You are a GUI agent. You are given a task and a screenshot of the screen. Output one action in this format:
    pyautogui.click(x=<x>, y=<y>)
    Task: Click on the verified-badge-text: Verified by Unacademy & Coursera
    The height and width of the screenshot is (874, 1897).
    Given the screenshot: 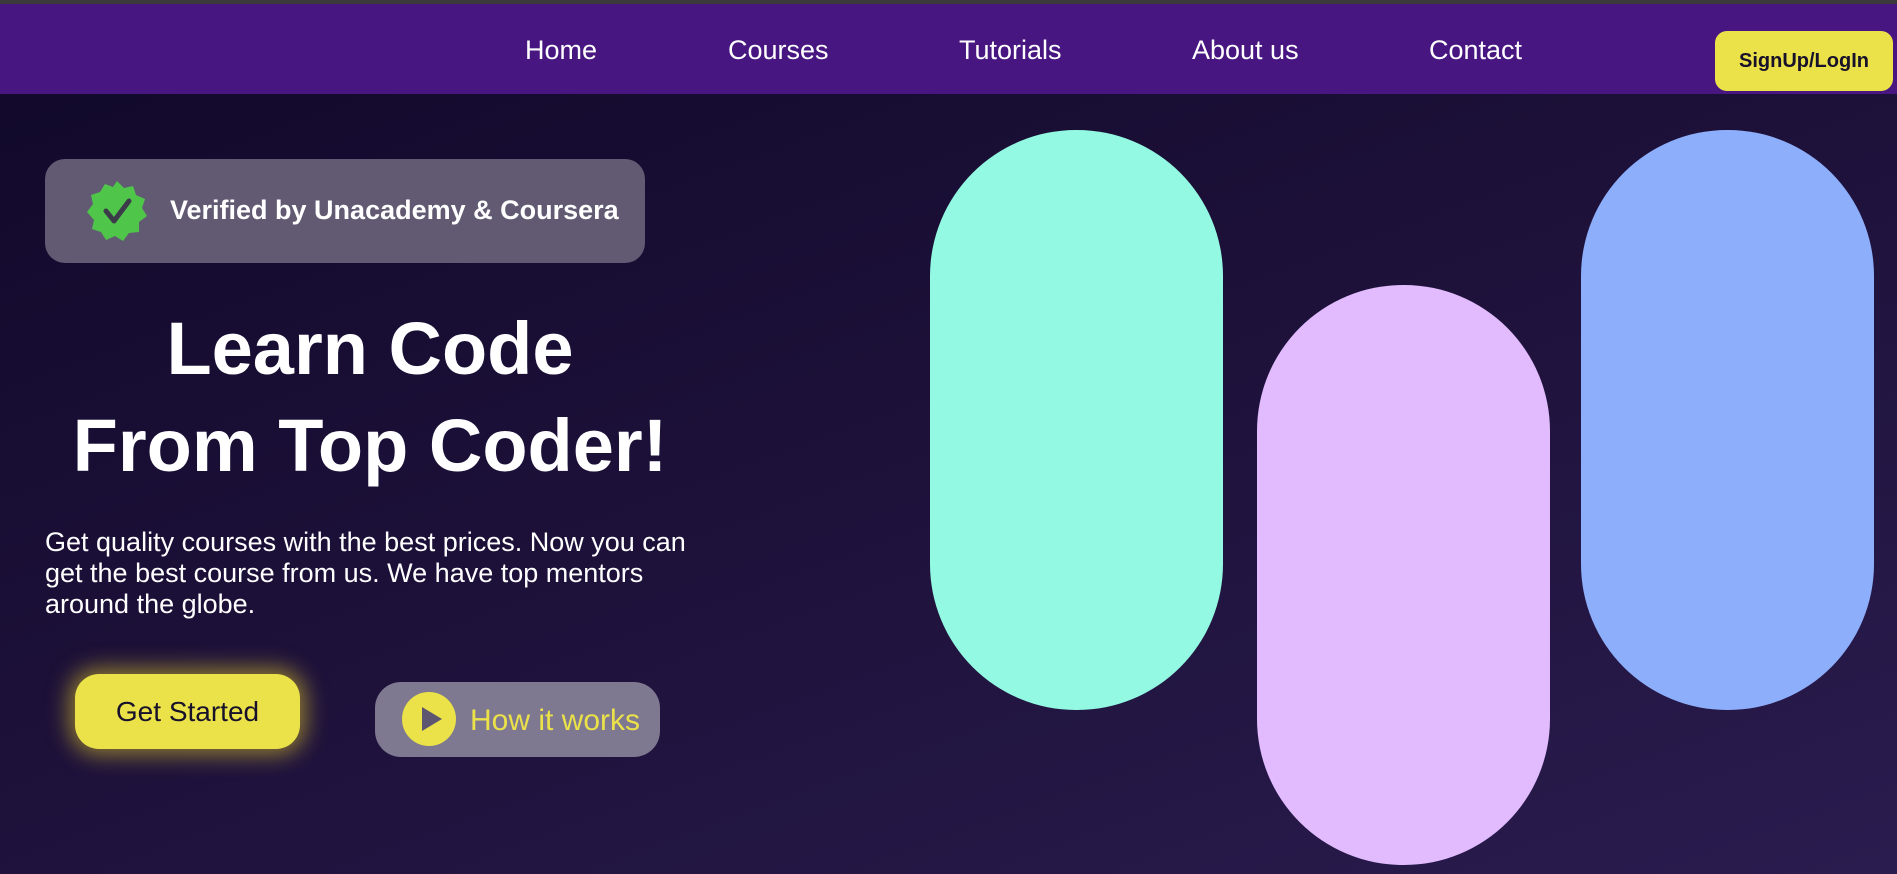 What is the action you would take?
    pyautogui.click(x=394, y=210)
    